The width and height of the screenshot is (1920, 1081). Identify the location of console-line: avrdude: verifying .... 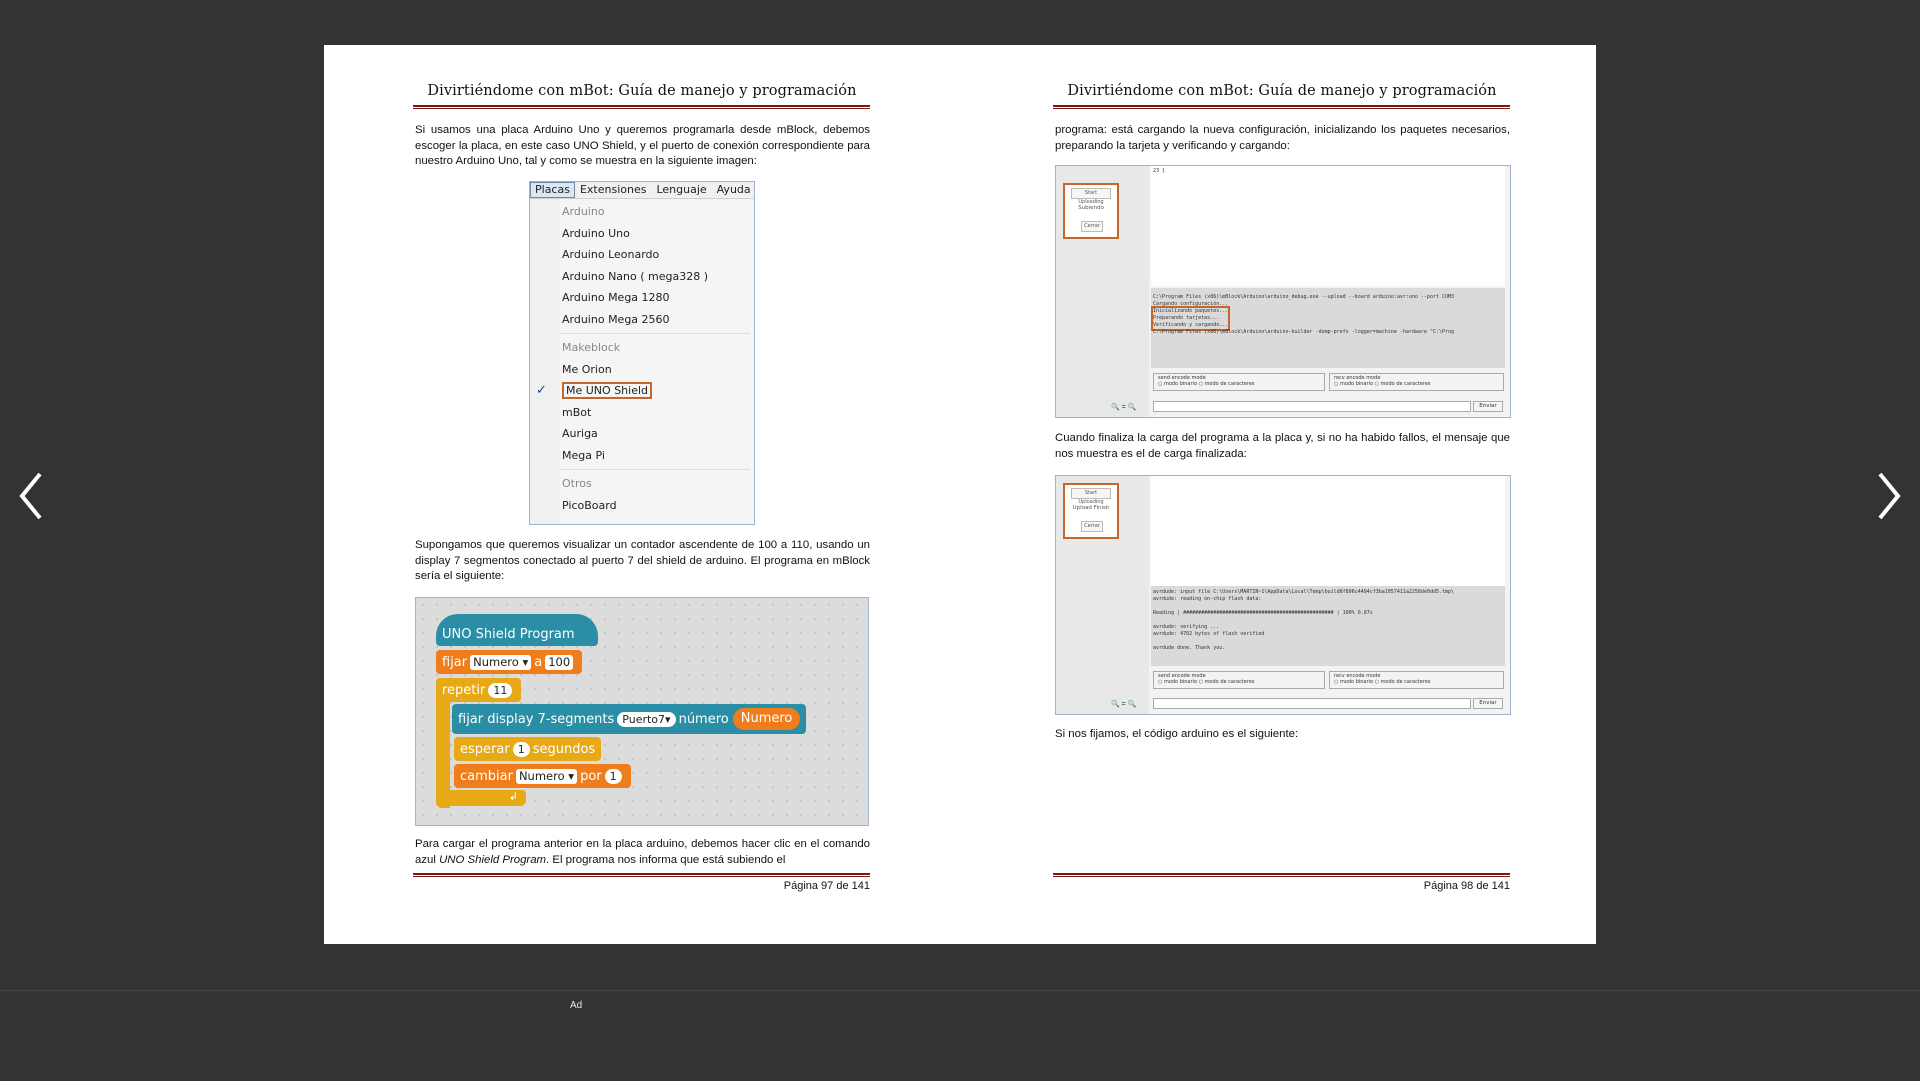
(1186, 627).